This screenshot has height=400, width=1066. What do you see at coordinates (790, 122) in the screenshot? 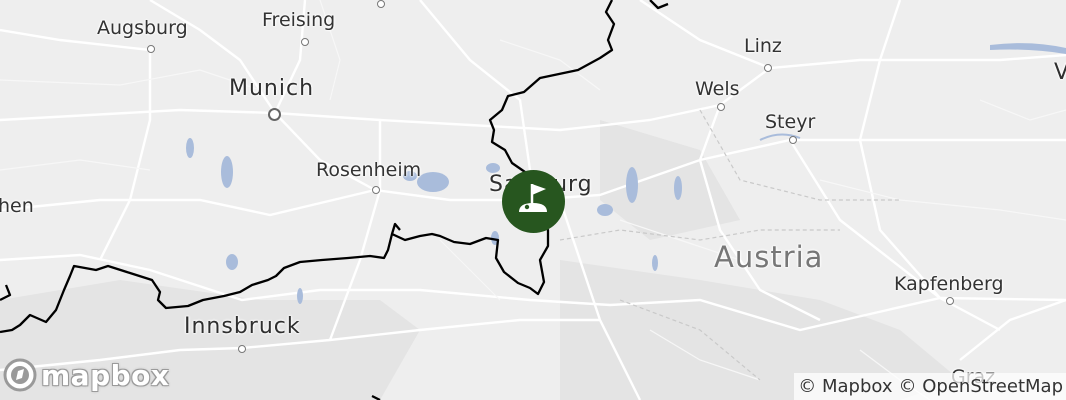
I see `place-label-steyr: Steyr` at bounding box center [790, 122].